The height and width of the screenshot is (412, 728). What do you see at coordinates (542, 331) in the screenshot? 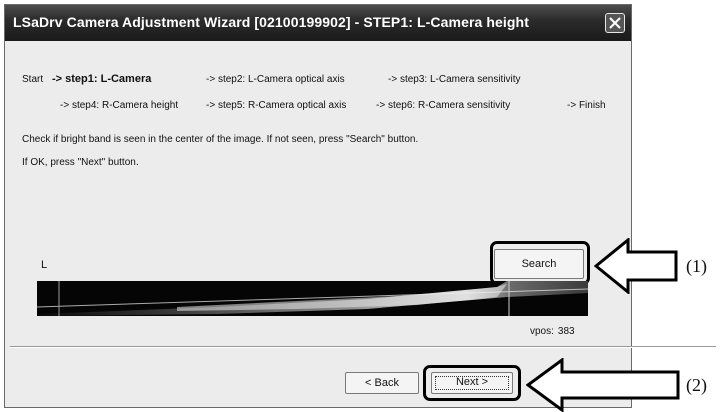
I see `vpos-label: vpos:` at bounding box center [542, 331].